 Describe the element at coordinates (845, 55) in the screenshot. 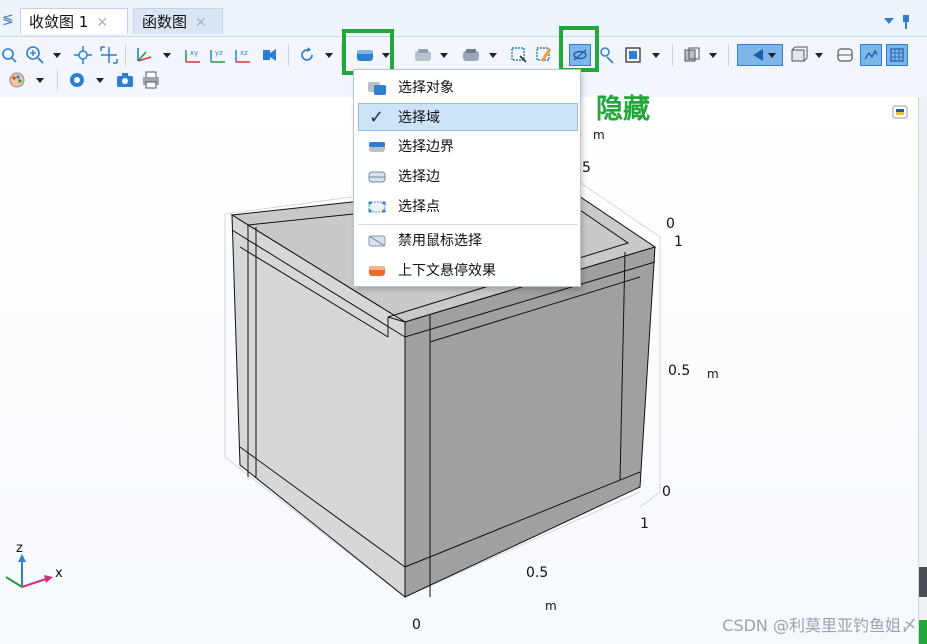

I see `render-mode-icon` at that location.